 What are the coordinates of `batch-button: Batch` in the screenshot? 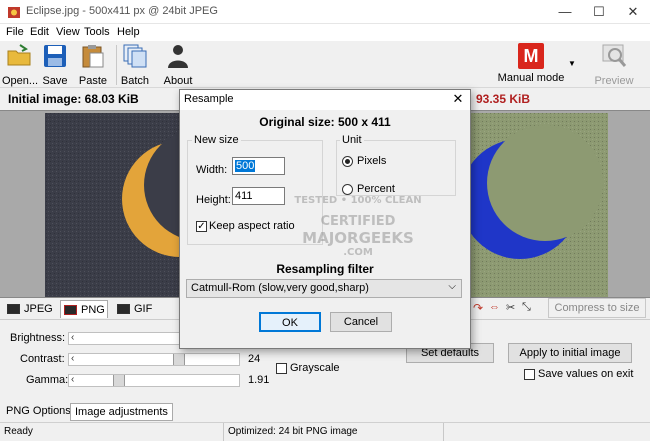 It's located at (135, 65).